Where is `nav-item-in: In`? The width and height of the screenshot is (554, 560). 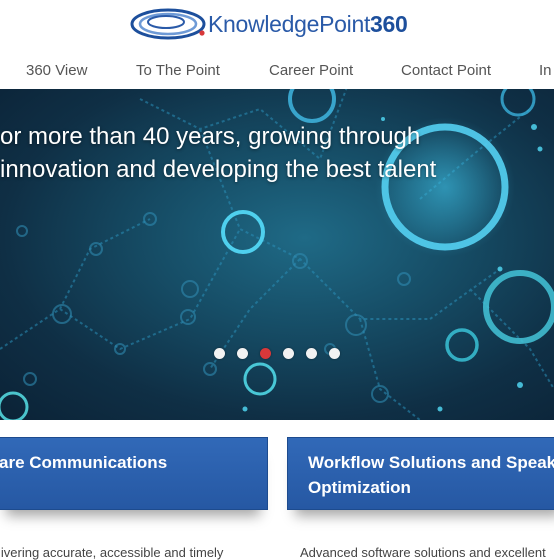
nav-item-in: In is located at coordinates (545, 70).